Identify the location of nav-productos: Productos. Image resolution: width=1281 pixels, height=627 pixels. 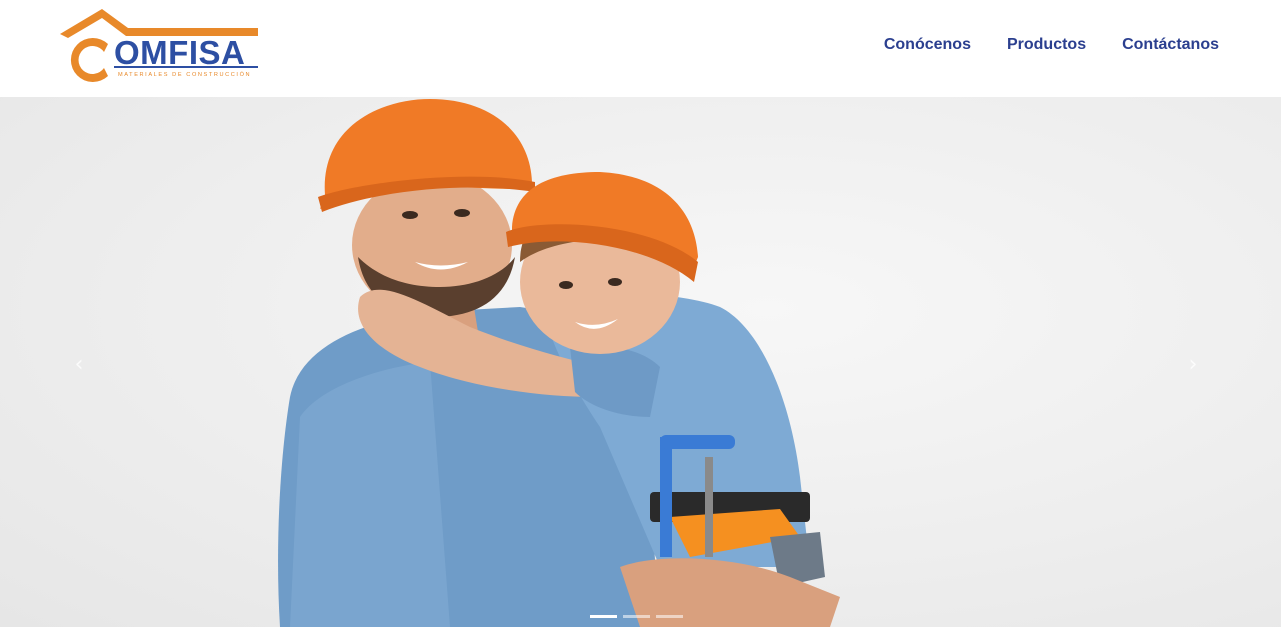
(1046, 45).